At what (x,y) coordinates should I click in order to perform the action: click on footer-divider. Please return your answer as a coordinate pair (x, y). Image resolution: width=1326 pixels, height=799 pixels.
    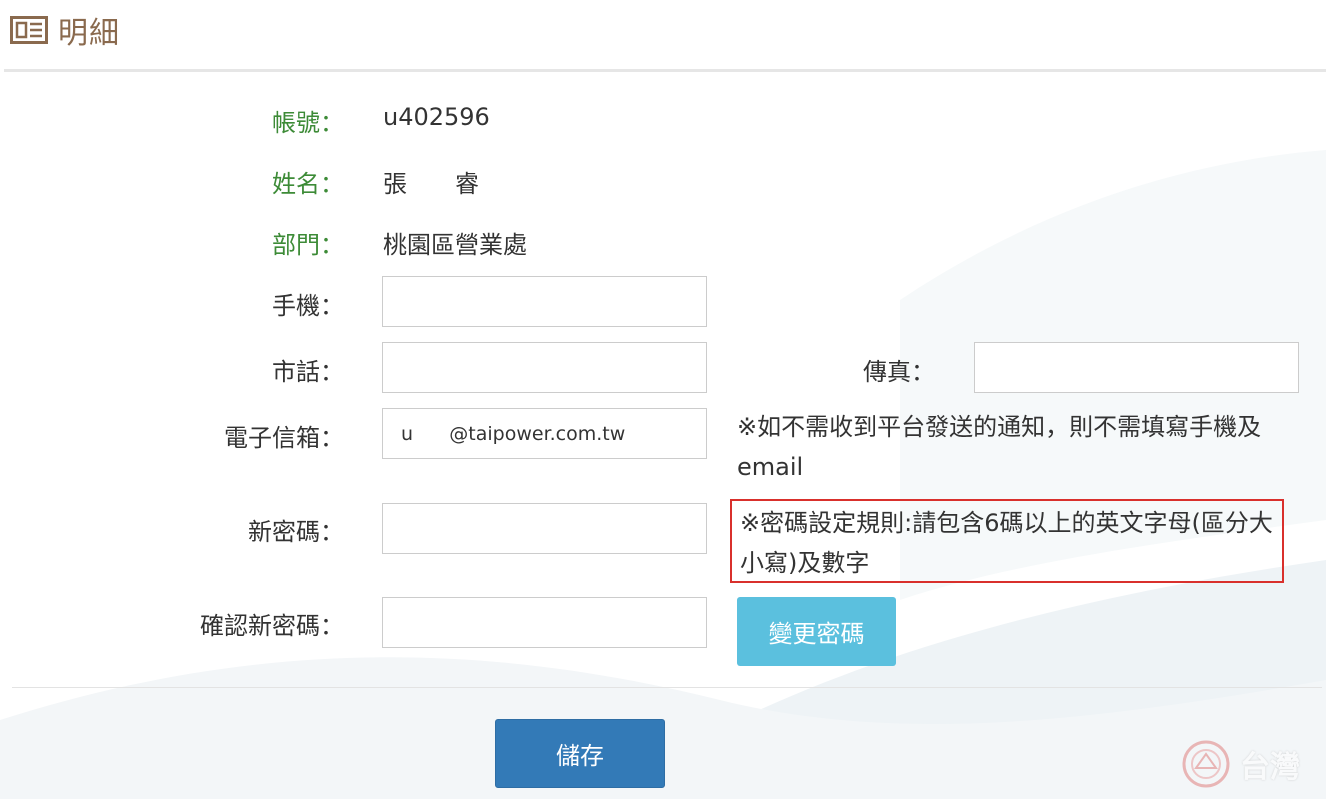
    Looking at the image, I should click on (667, 687).